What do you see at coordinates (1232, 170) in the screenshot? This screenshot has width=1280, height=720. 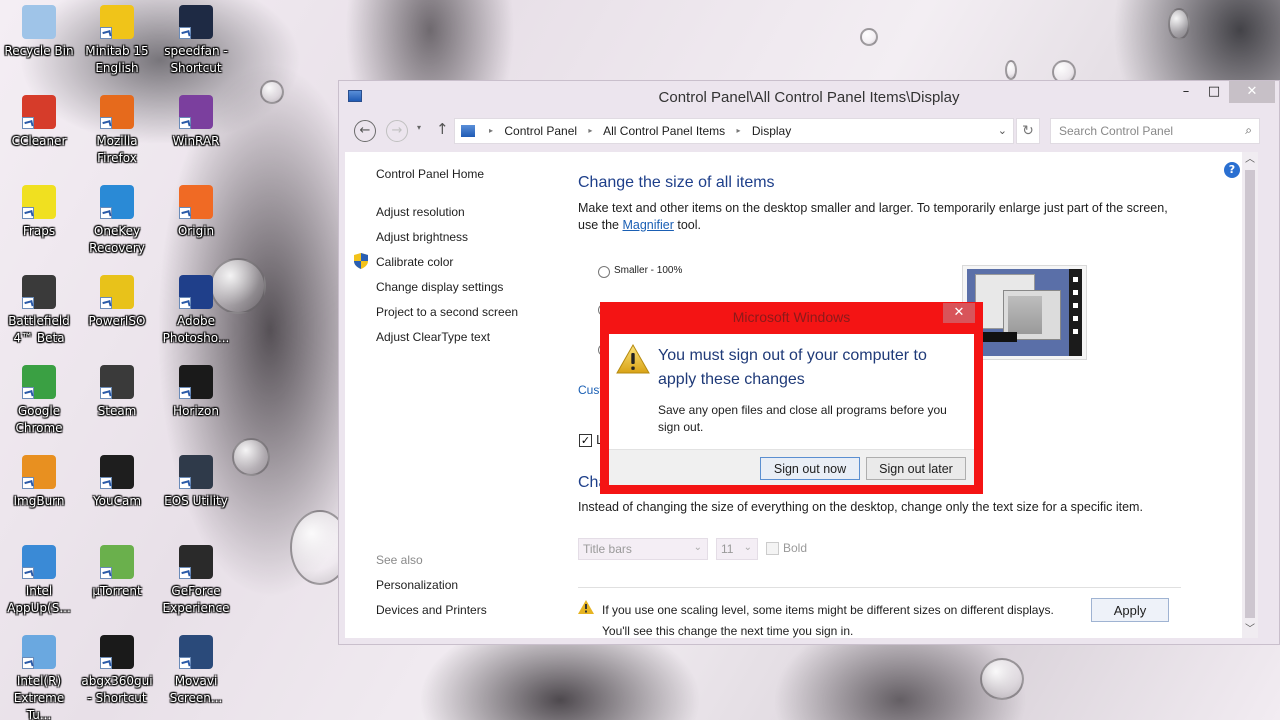 I see `help-icon: ?` at bounding box center [1232, 170].